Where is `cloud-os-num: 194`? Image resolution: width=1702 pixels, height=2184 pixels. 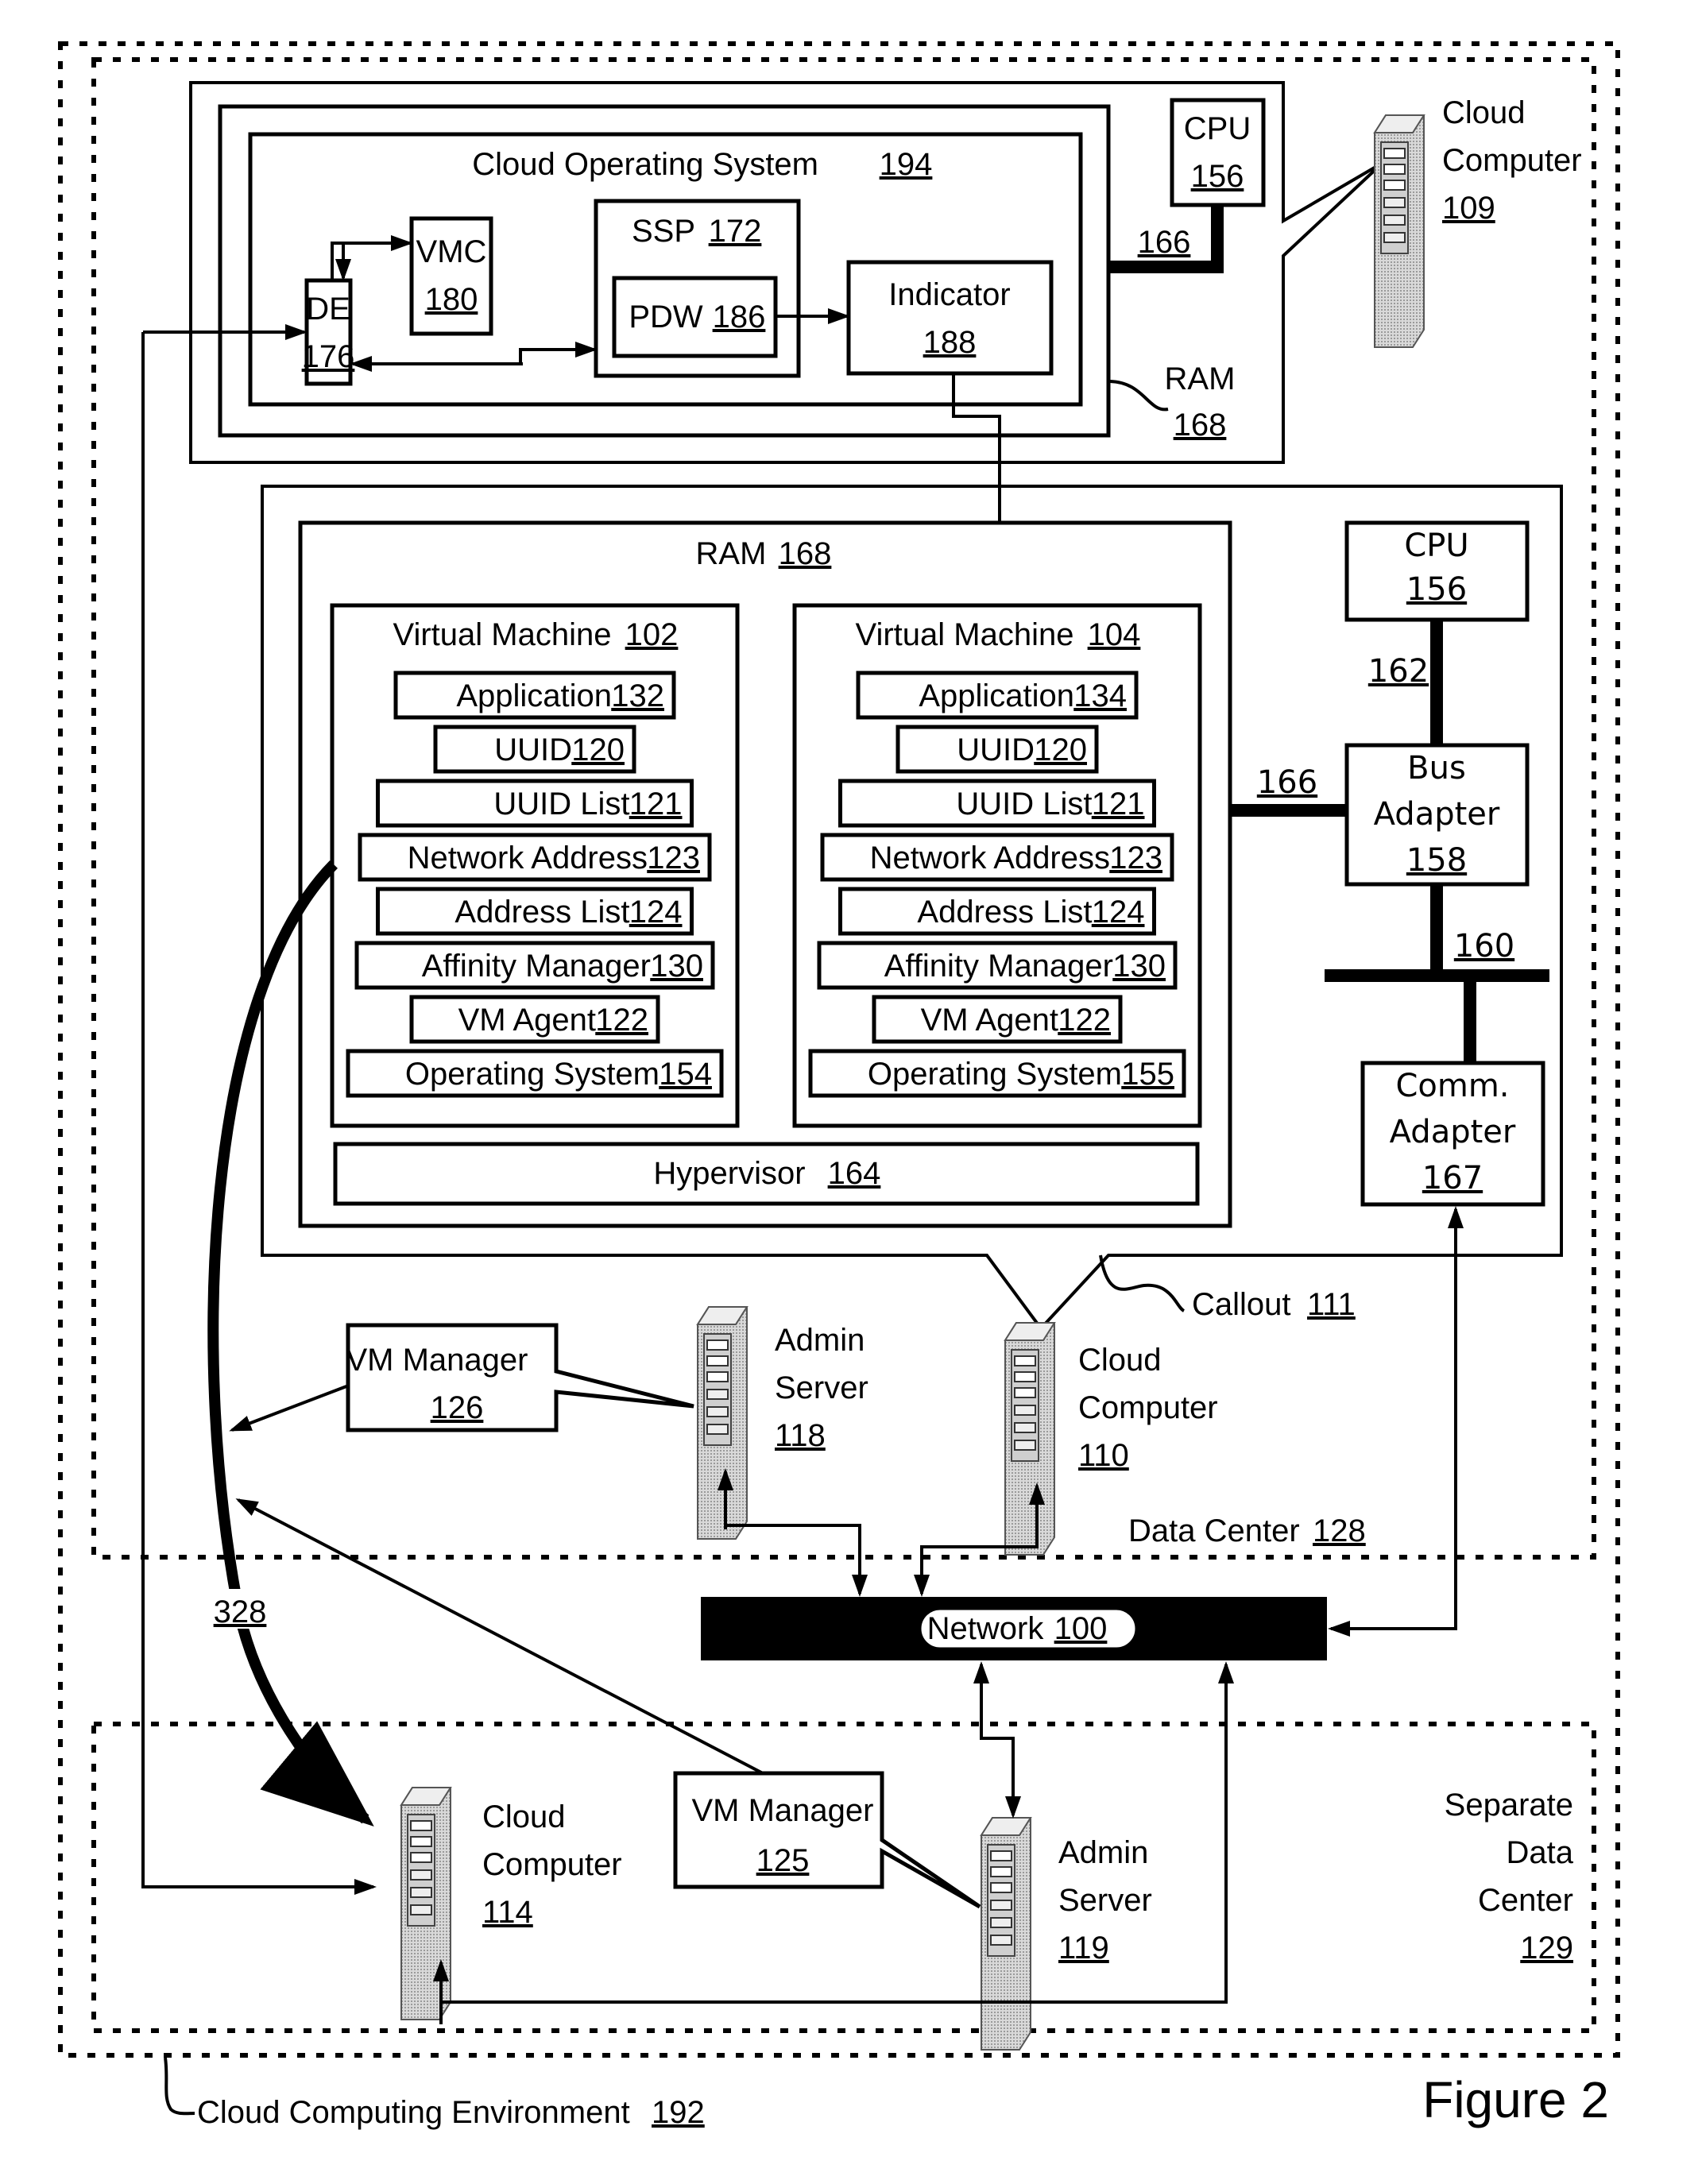 cloud-os-num: 194 is located at coordinates (906, 164).